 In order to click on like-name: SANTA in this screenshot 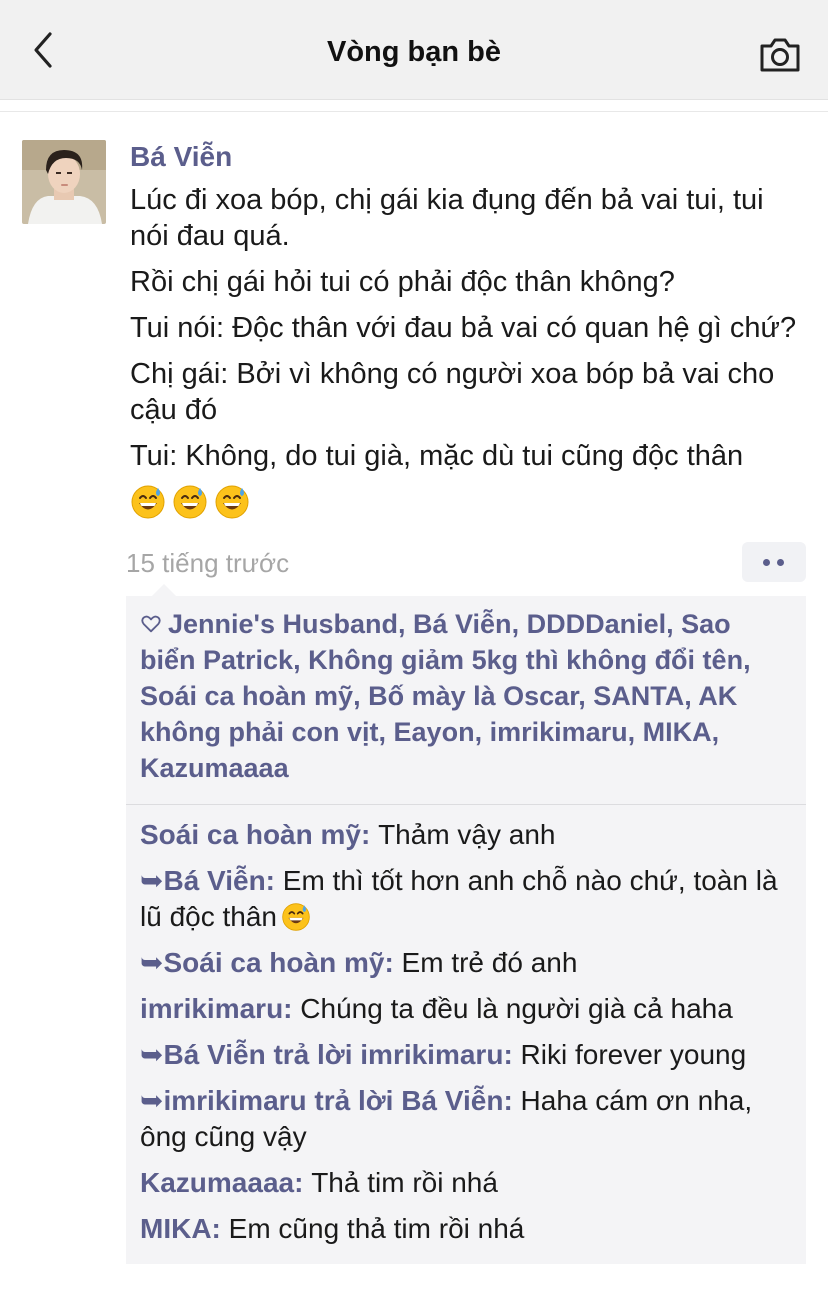, I will do `click(638, 696)`.